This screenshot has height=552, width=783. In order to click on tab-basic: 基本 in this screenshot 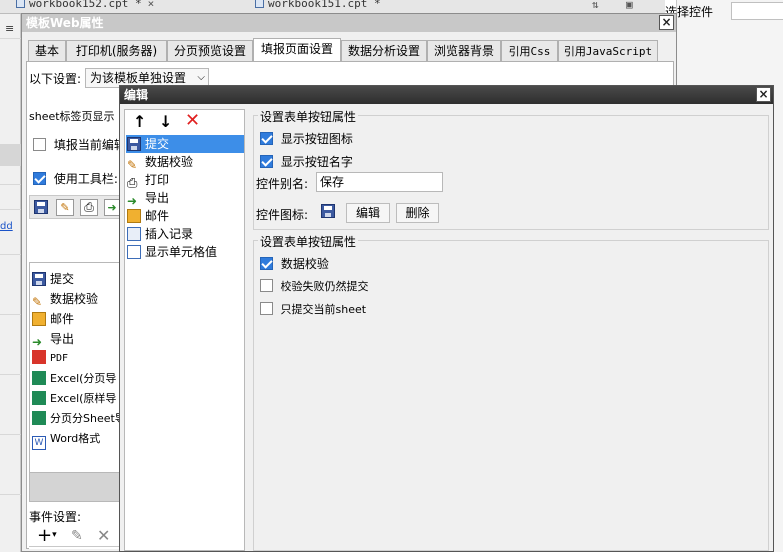, I will do `click(47, 51)`.